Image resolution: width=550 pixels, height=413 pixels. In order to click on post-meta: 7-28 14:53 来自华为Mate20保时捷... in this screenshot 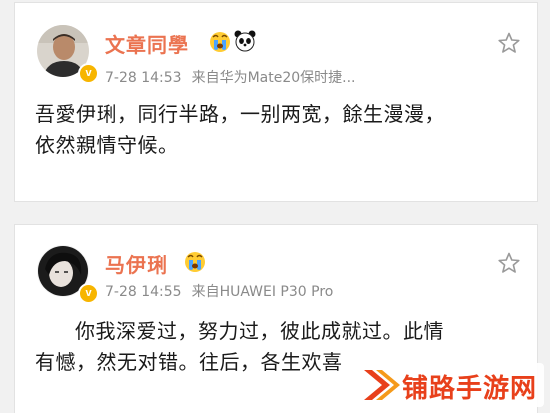, I will do `click(230, 77)`.